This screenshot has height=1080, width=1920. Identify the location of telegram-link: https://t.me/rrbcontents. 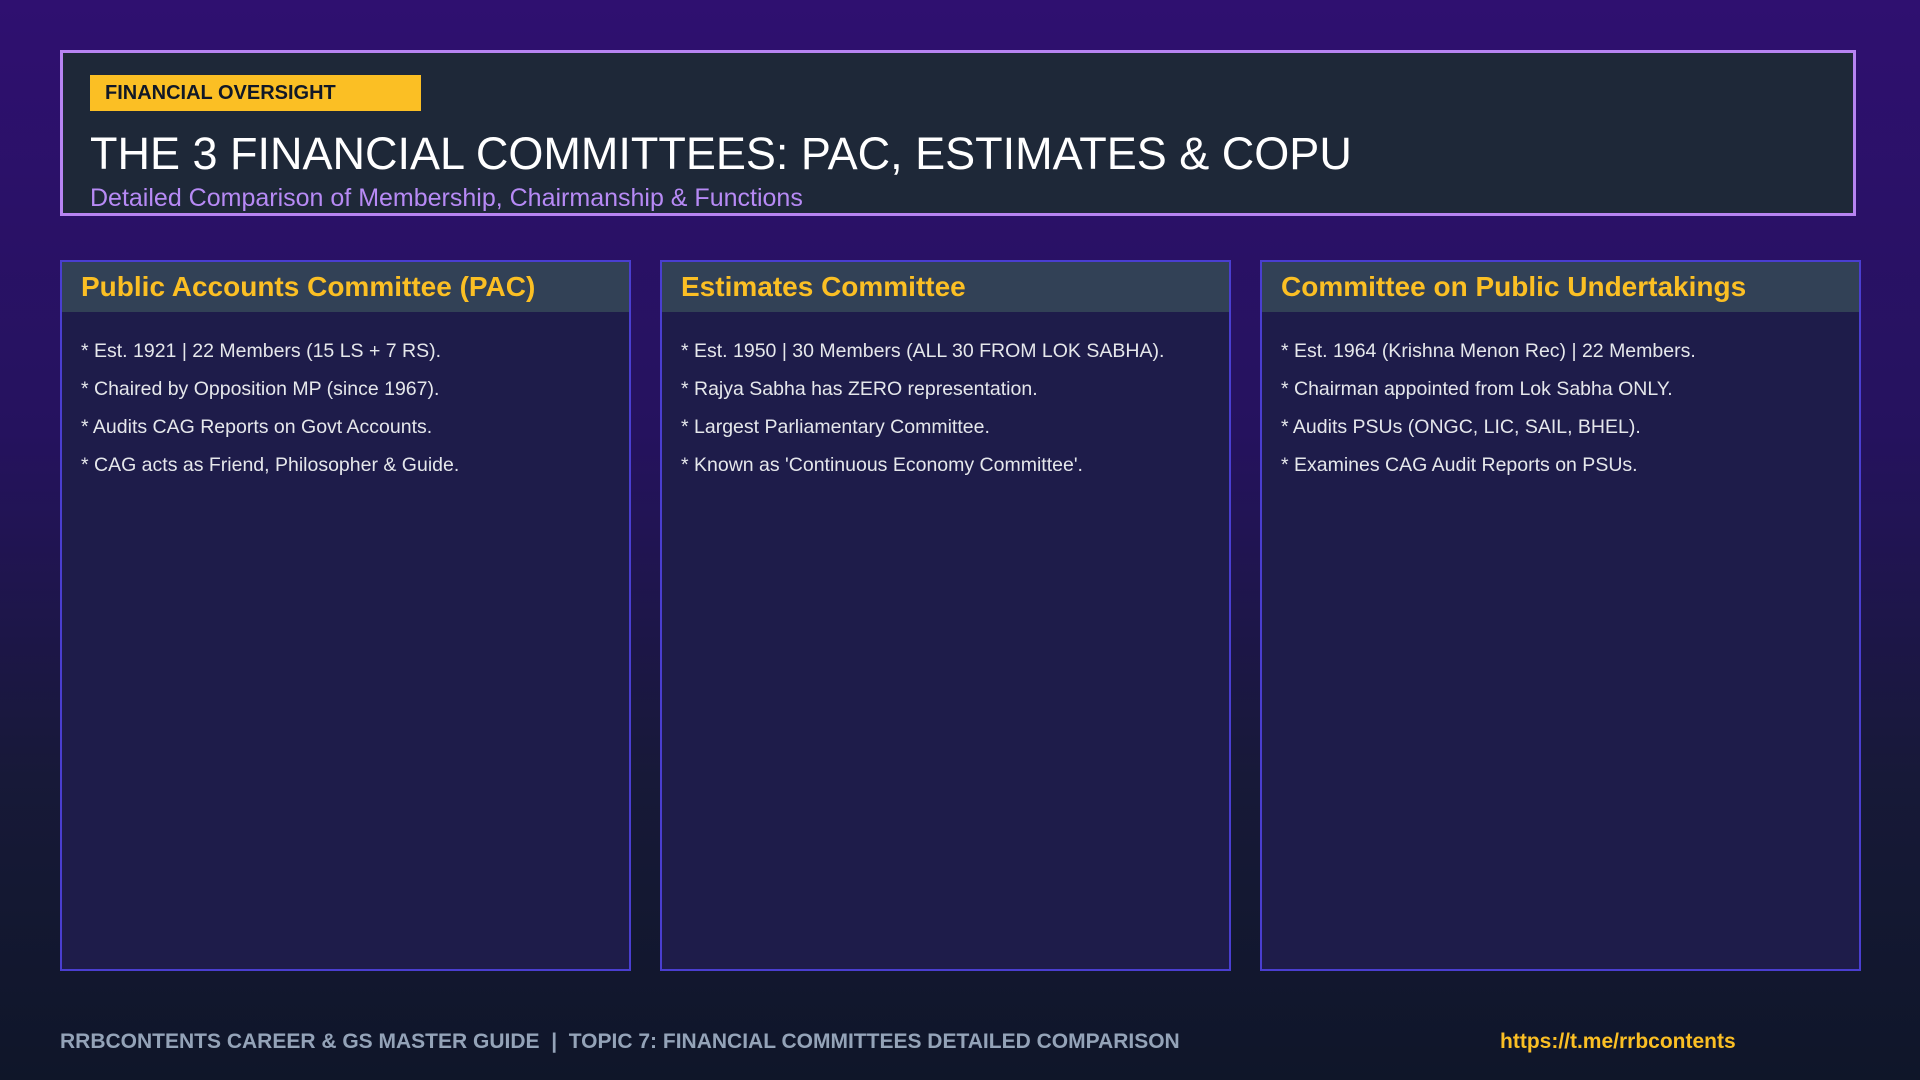
(1618, 1042).